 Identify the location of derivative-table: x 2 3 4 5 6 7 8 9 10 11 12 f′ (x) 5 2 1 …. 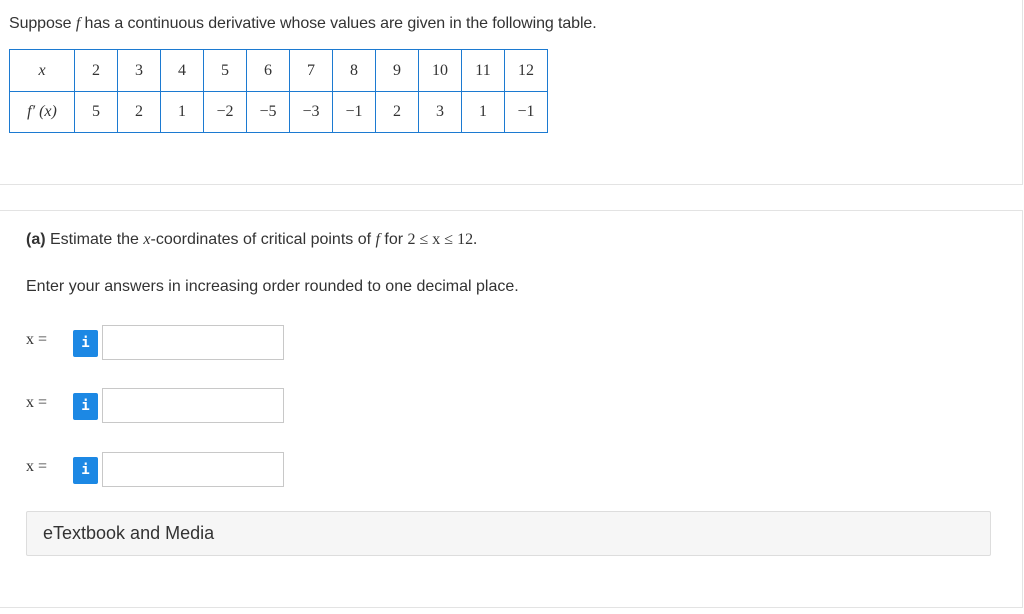
(278, 91).